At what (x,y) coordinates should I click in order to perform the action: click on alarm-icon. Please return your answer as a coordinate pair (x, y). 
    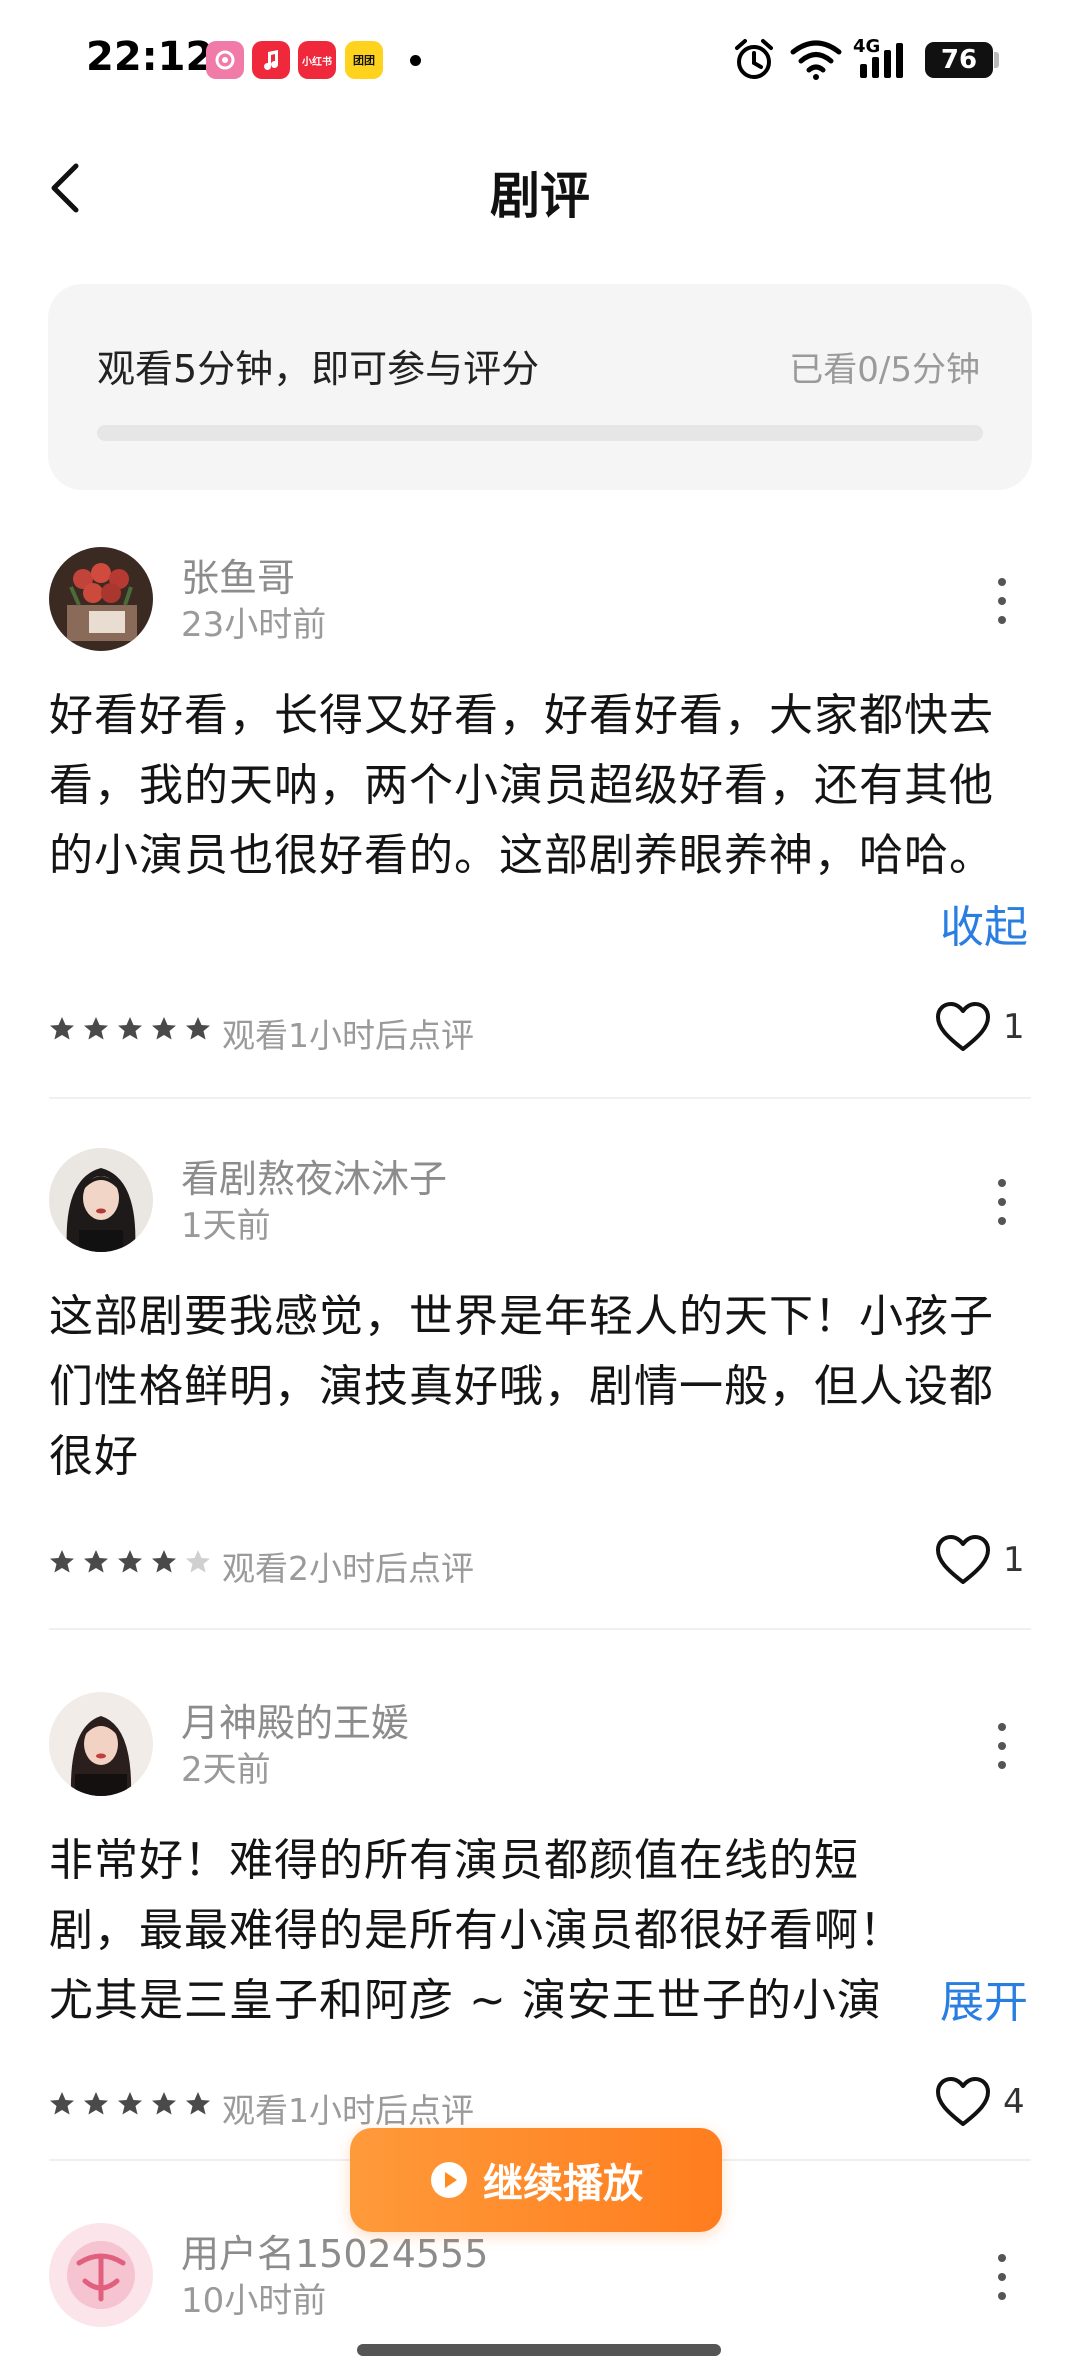
    Looking at the image, I should click on (754, 59).